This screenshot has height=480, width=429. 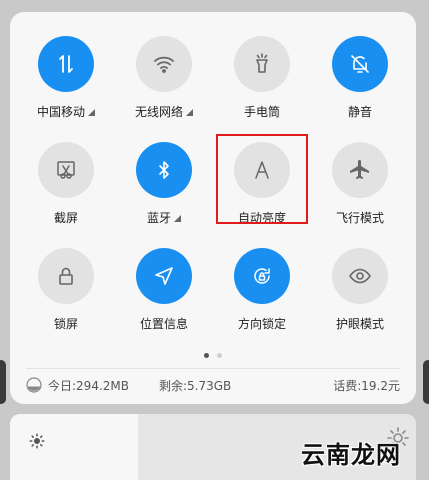 What do you see at coordinates (360, 170) in the screenshot?
I see `airplane-icon` at bounding box center [360, 170].